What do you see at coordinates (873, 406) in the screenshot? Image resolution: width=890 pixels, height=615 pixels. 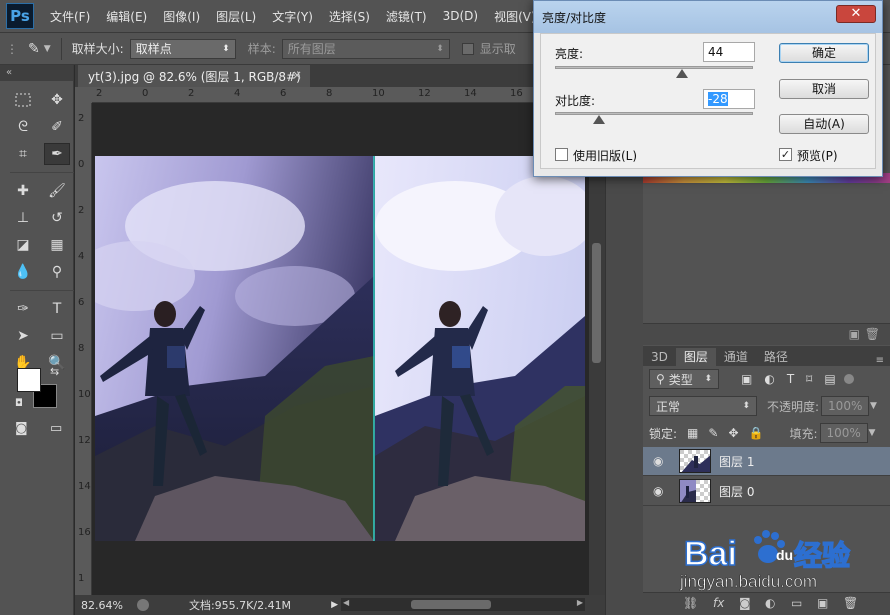 I see `opacity-dropdown-icon: ▼` at bounding box center [873, 406].